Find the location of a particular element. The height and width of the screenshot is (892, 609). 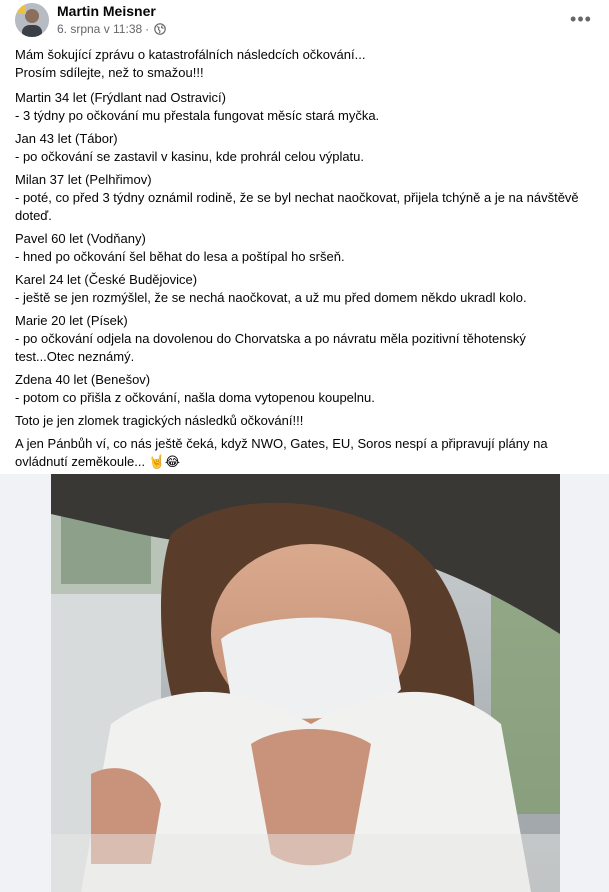

post-line: Jan 43 let (Tábor) is located at coordinates (66, 138).